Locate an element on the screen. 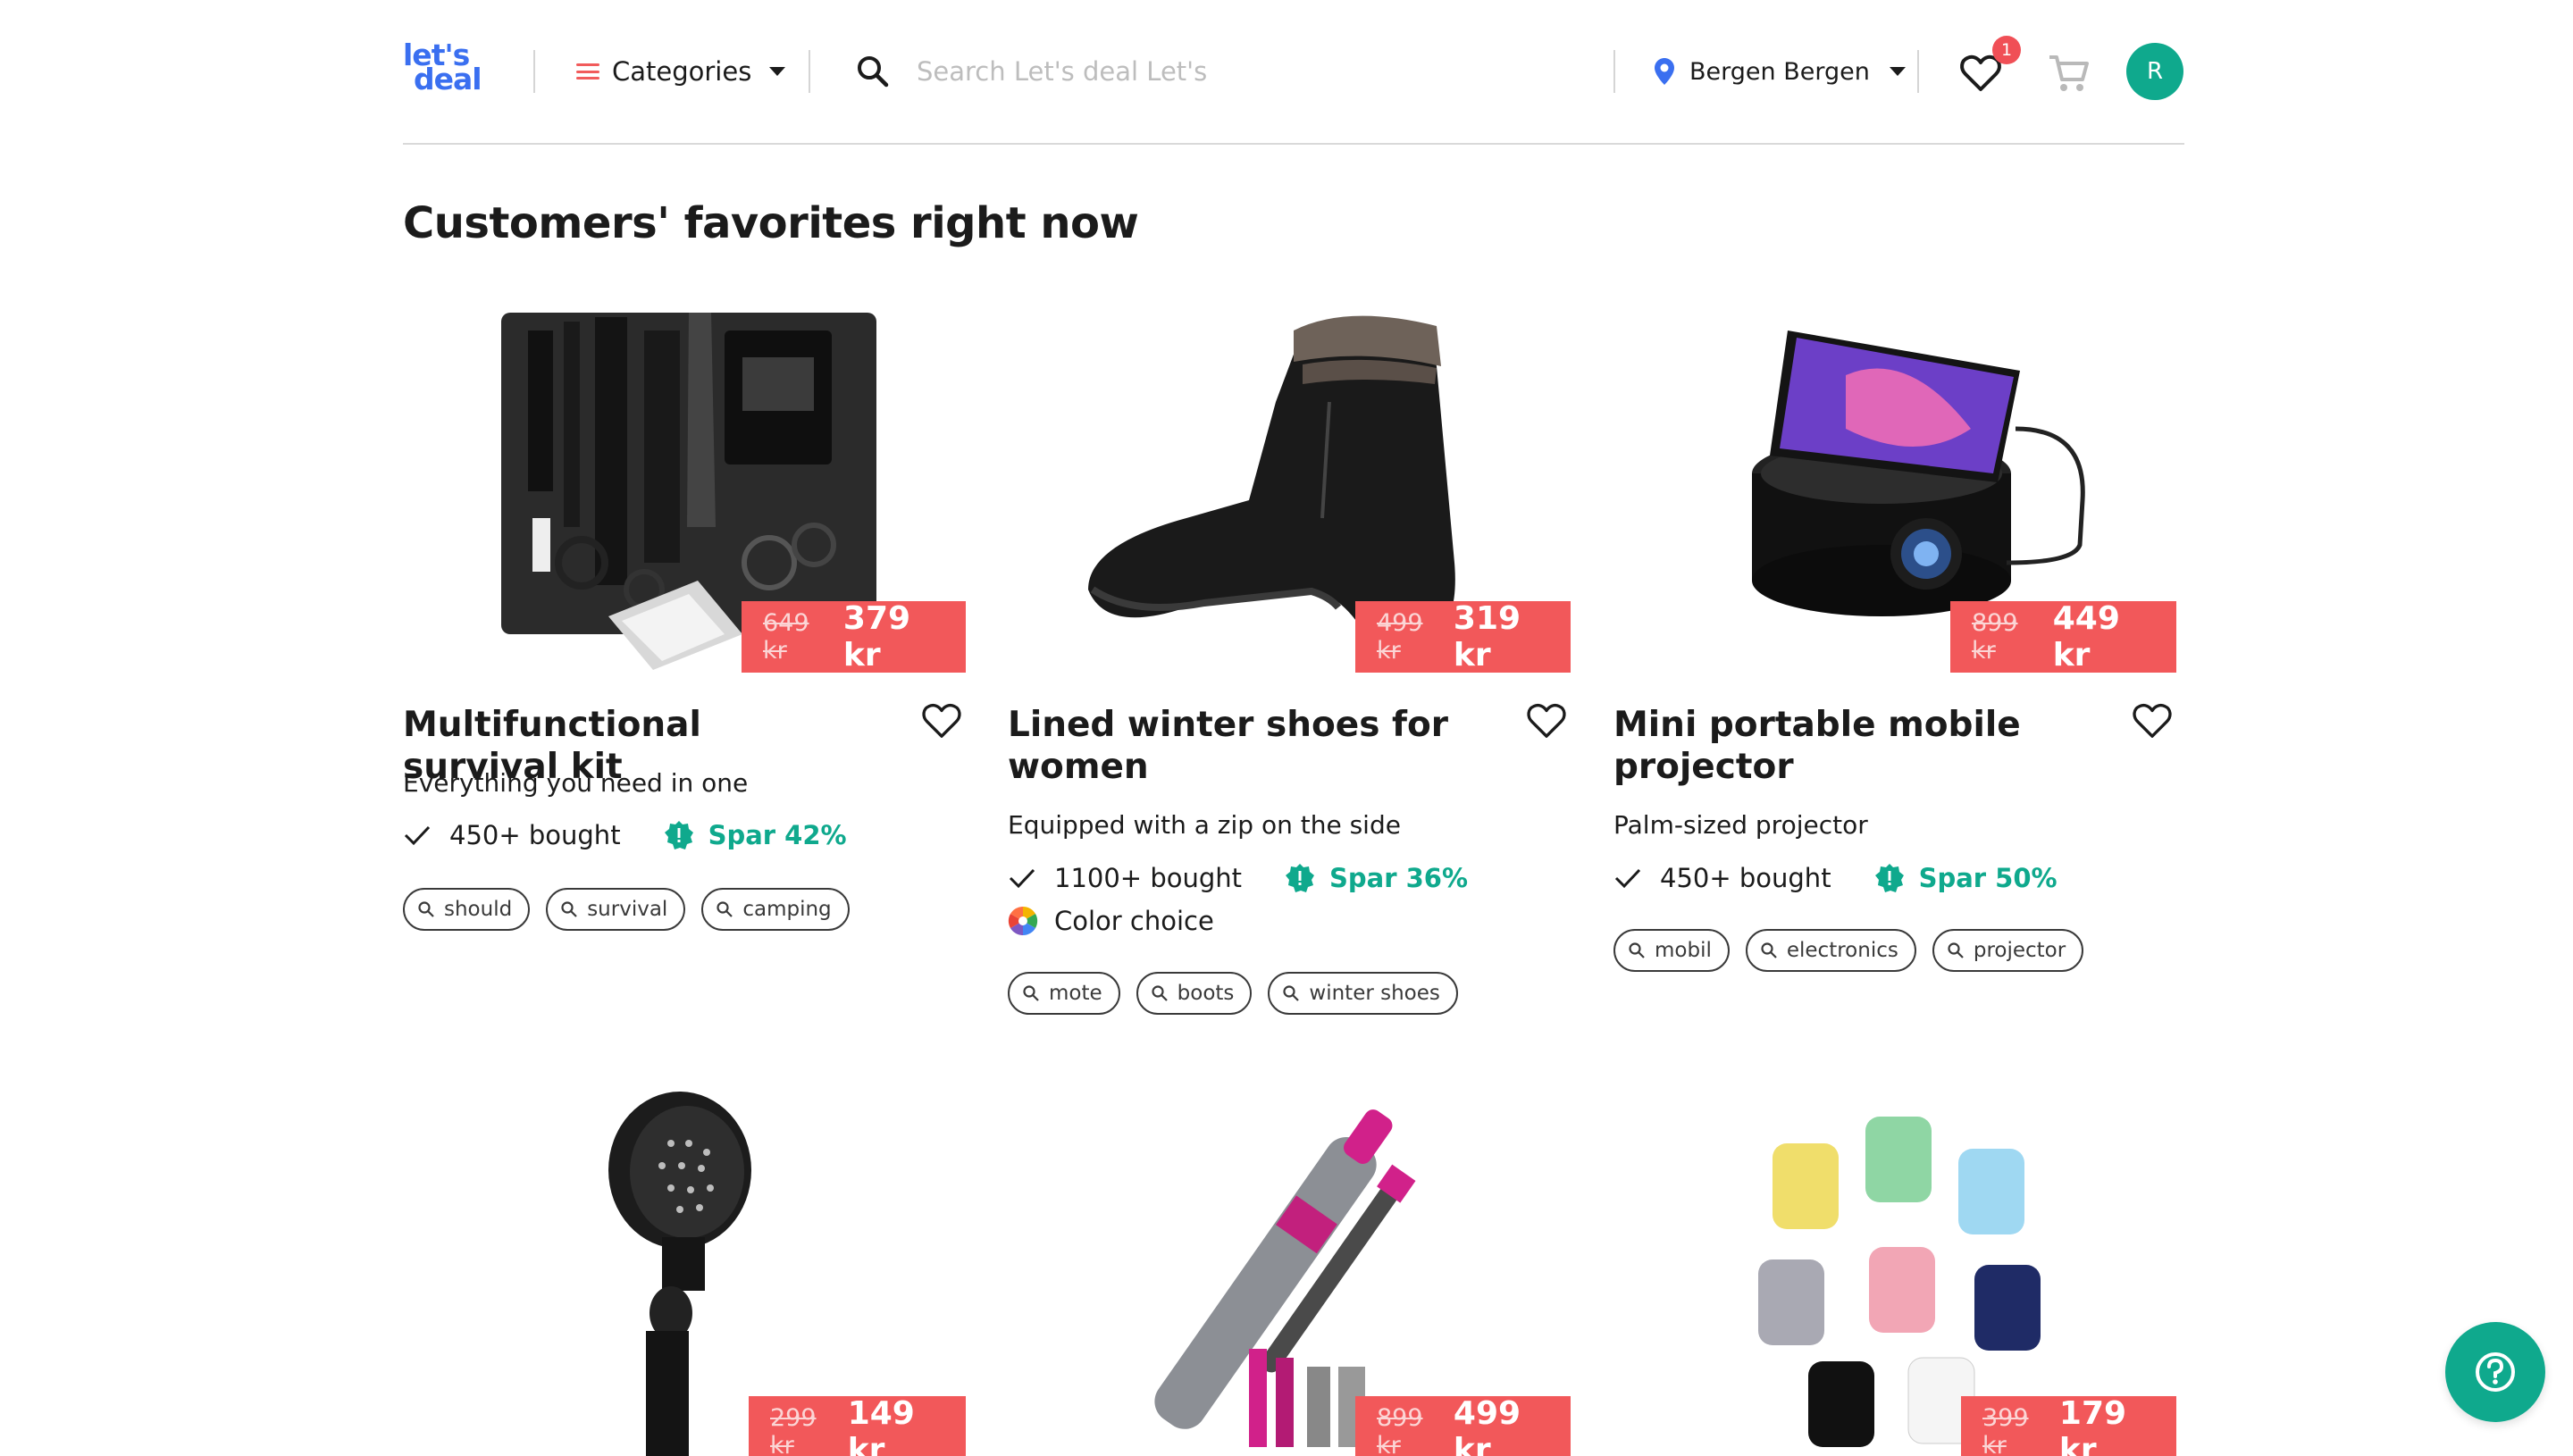  product-title: Lined winter shoes for women is located at coordinates (1240, 746).